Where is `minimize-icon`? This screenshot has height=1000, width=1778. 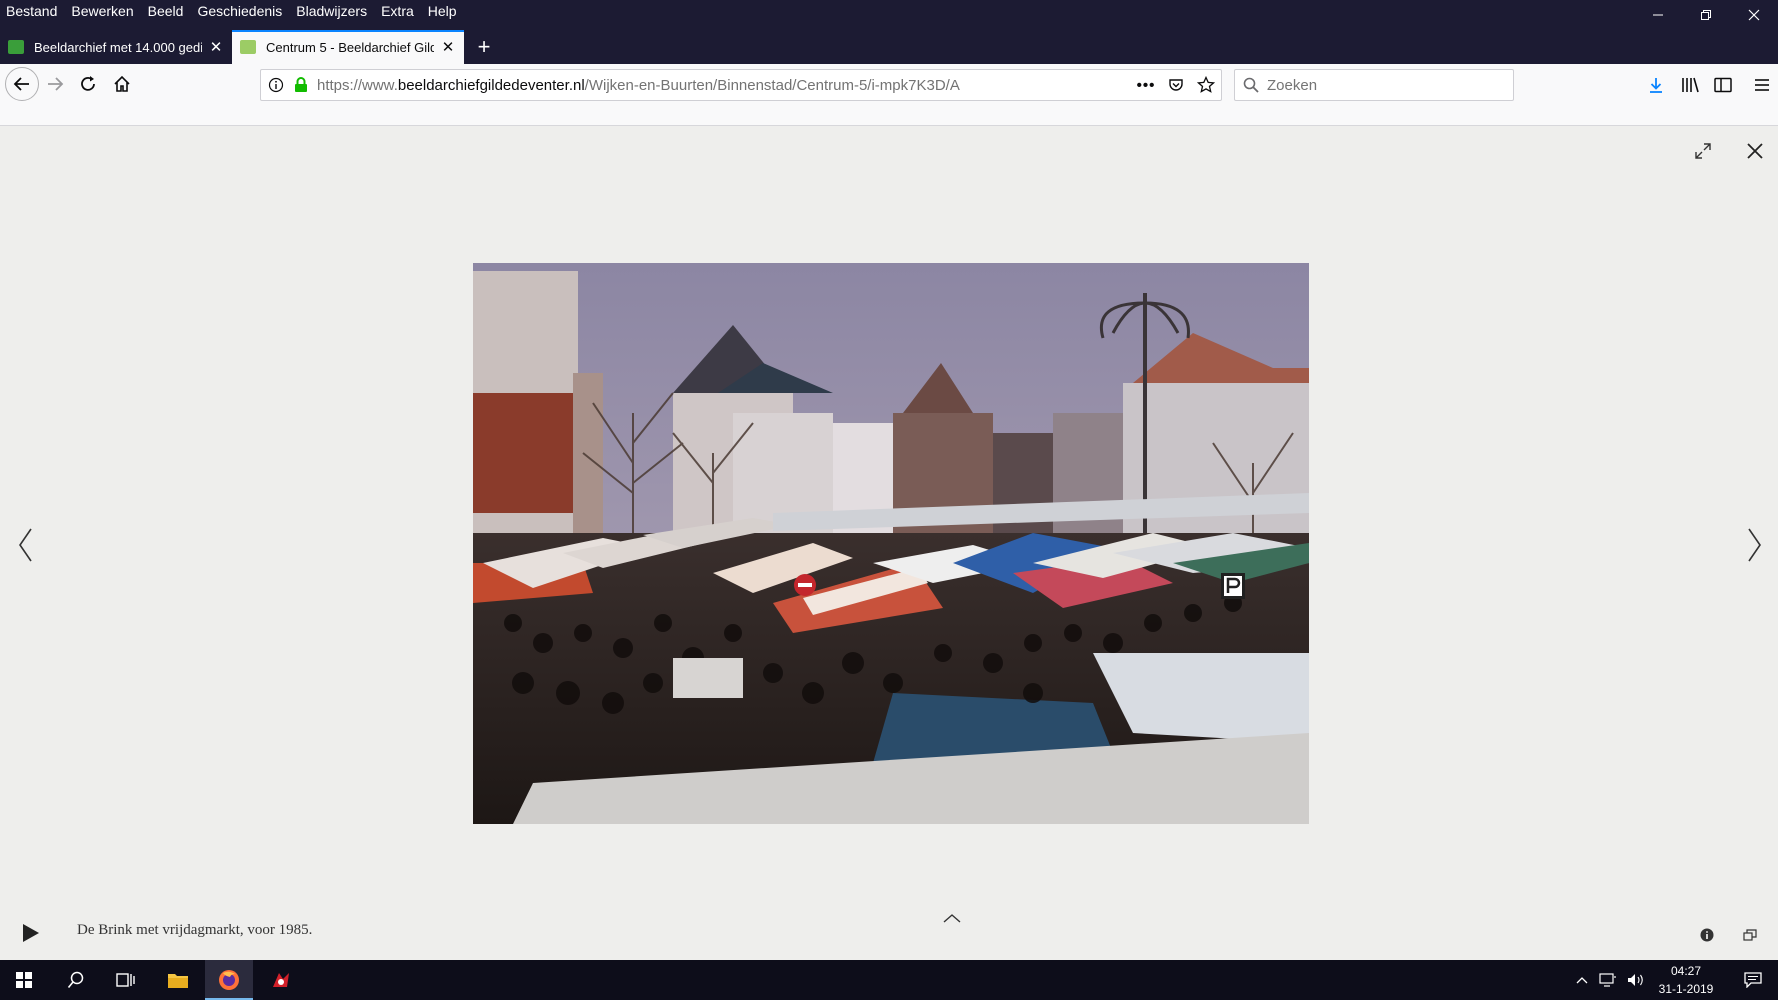 minimize-icon is located at coordinates (1658, 15).